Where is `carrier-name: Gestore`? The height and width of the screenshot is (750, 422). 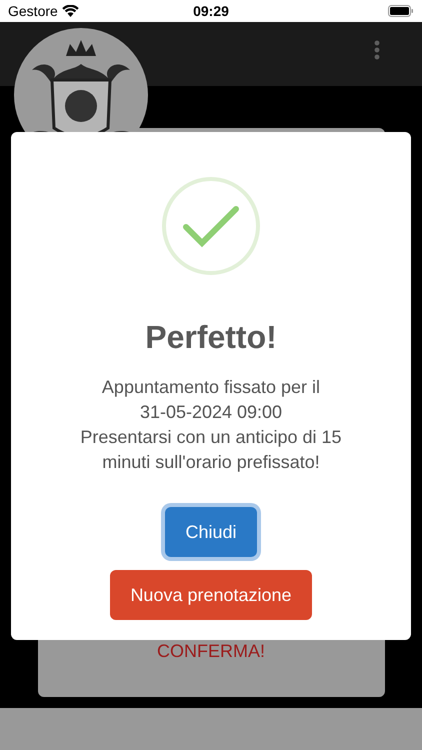 carrier-name: Gestore is located at coordinates (33, 11).